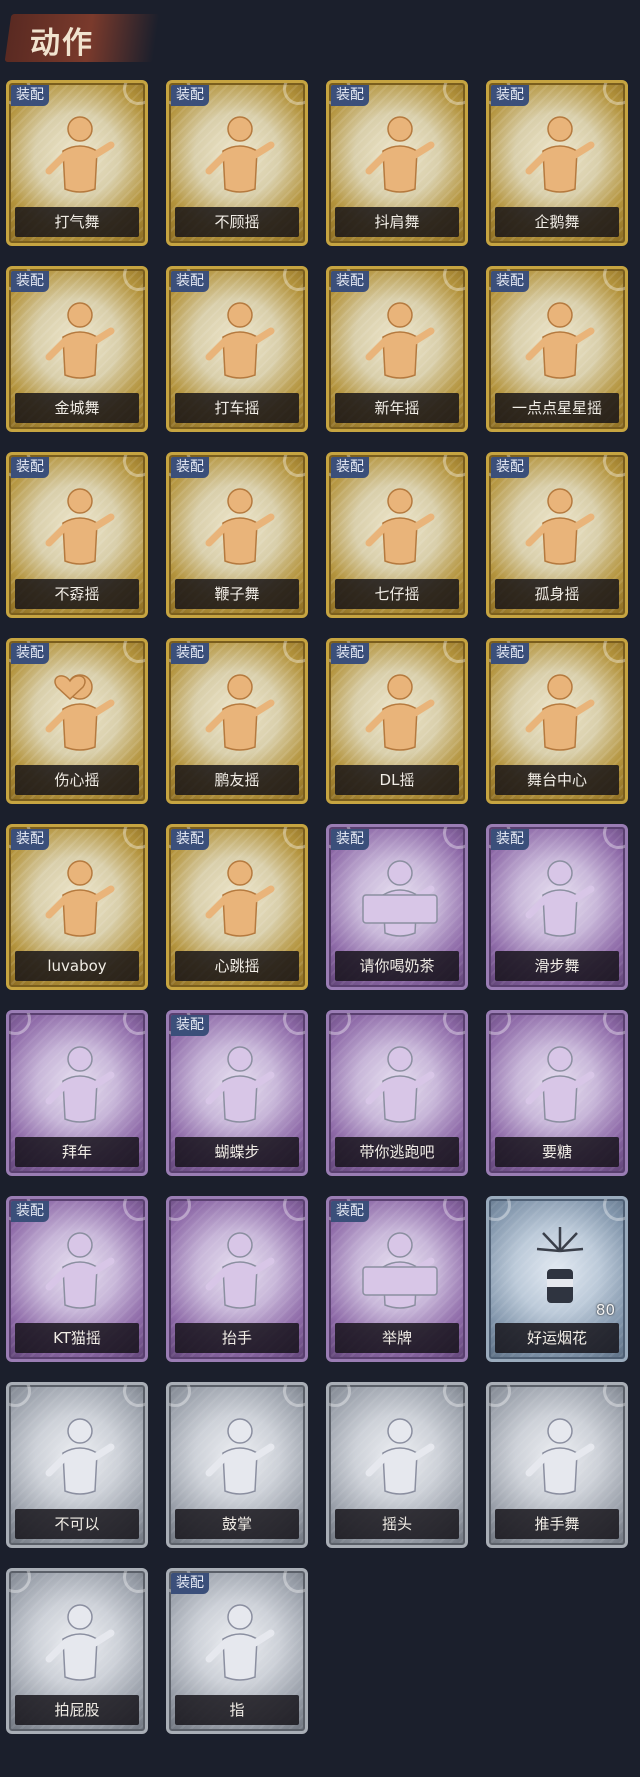 This screenshot has width=640, height=1777. What do you see at coordinates (397, 408) in the screenshot?
I see `action-name: 新年摇` at bounding box center [397, 408].